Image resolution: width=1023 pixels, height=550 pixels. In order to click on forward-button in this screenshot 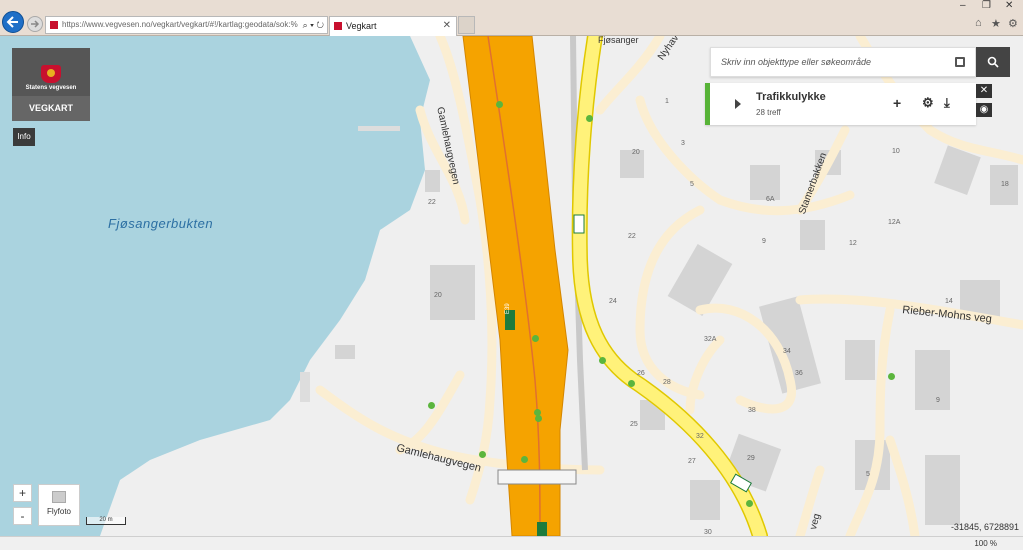, I will do `click(35, 24)`.